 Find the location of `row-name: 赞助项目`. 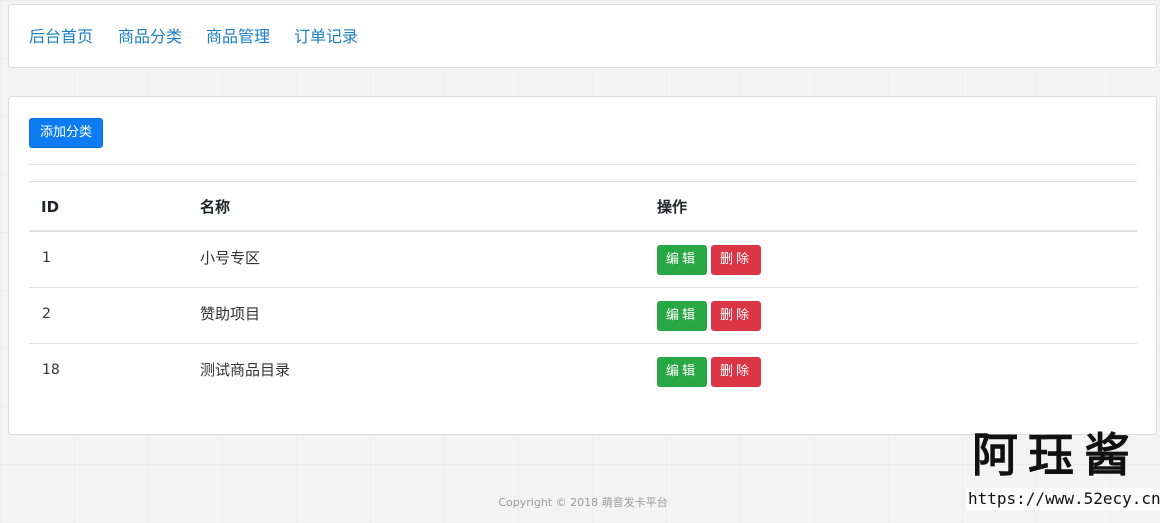

row-name: 赞助项目 is located at coordinates (230, 314).